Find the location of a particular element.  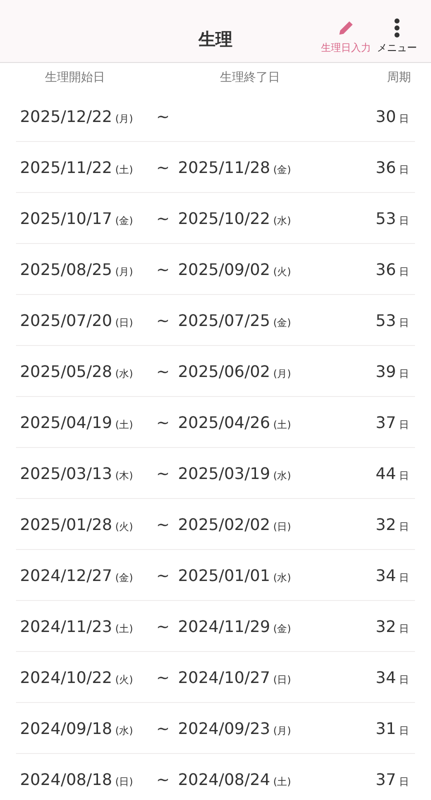

end-date: 2024/09/23 (月) is located at coordinates (235, 728).